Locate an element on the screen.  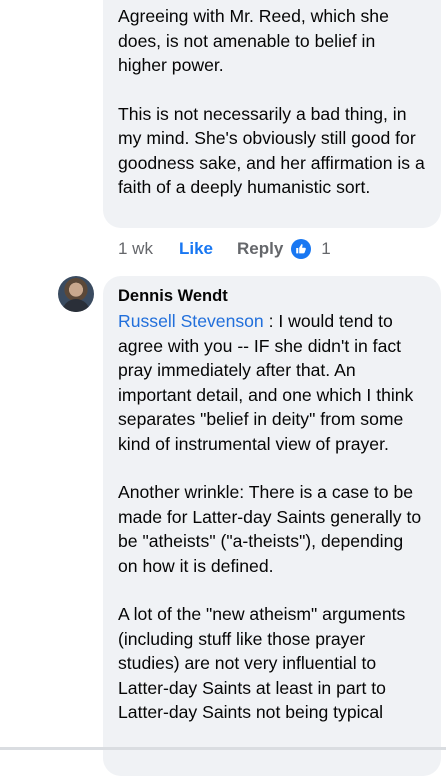
reaction-count: 1 is located at coordinates (325, 249).